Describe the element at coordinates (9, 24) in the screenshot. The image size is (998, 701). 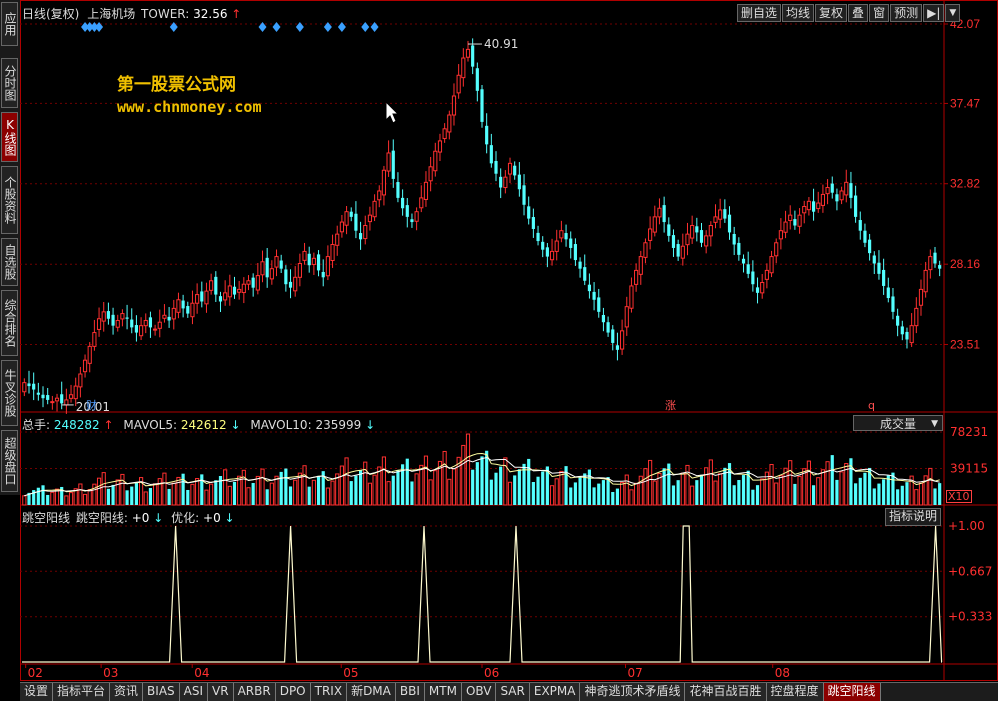
I see `sidebar-tab-0: 应用` at that location.